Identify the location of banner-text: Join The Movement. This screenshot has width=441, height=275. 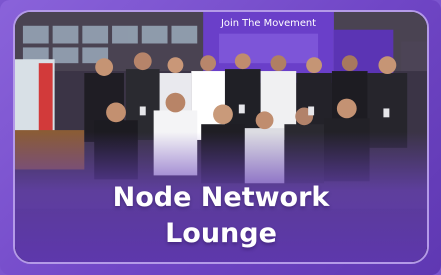
(268, 23).